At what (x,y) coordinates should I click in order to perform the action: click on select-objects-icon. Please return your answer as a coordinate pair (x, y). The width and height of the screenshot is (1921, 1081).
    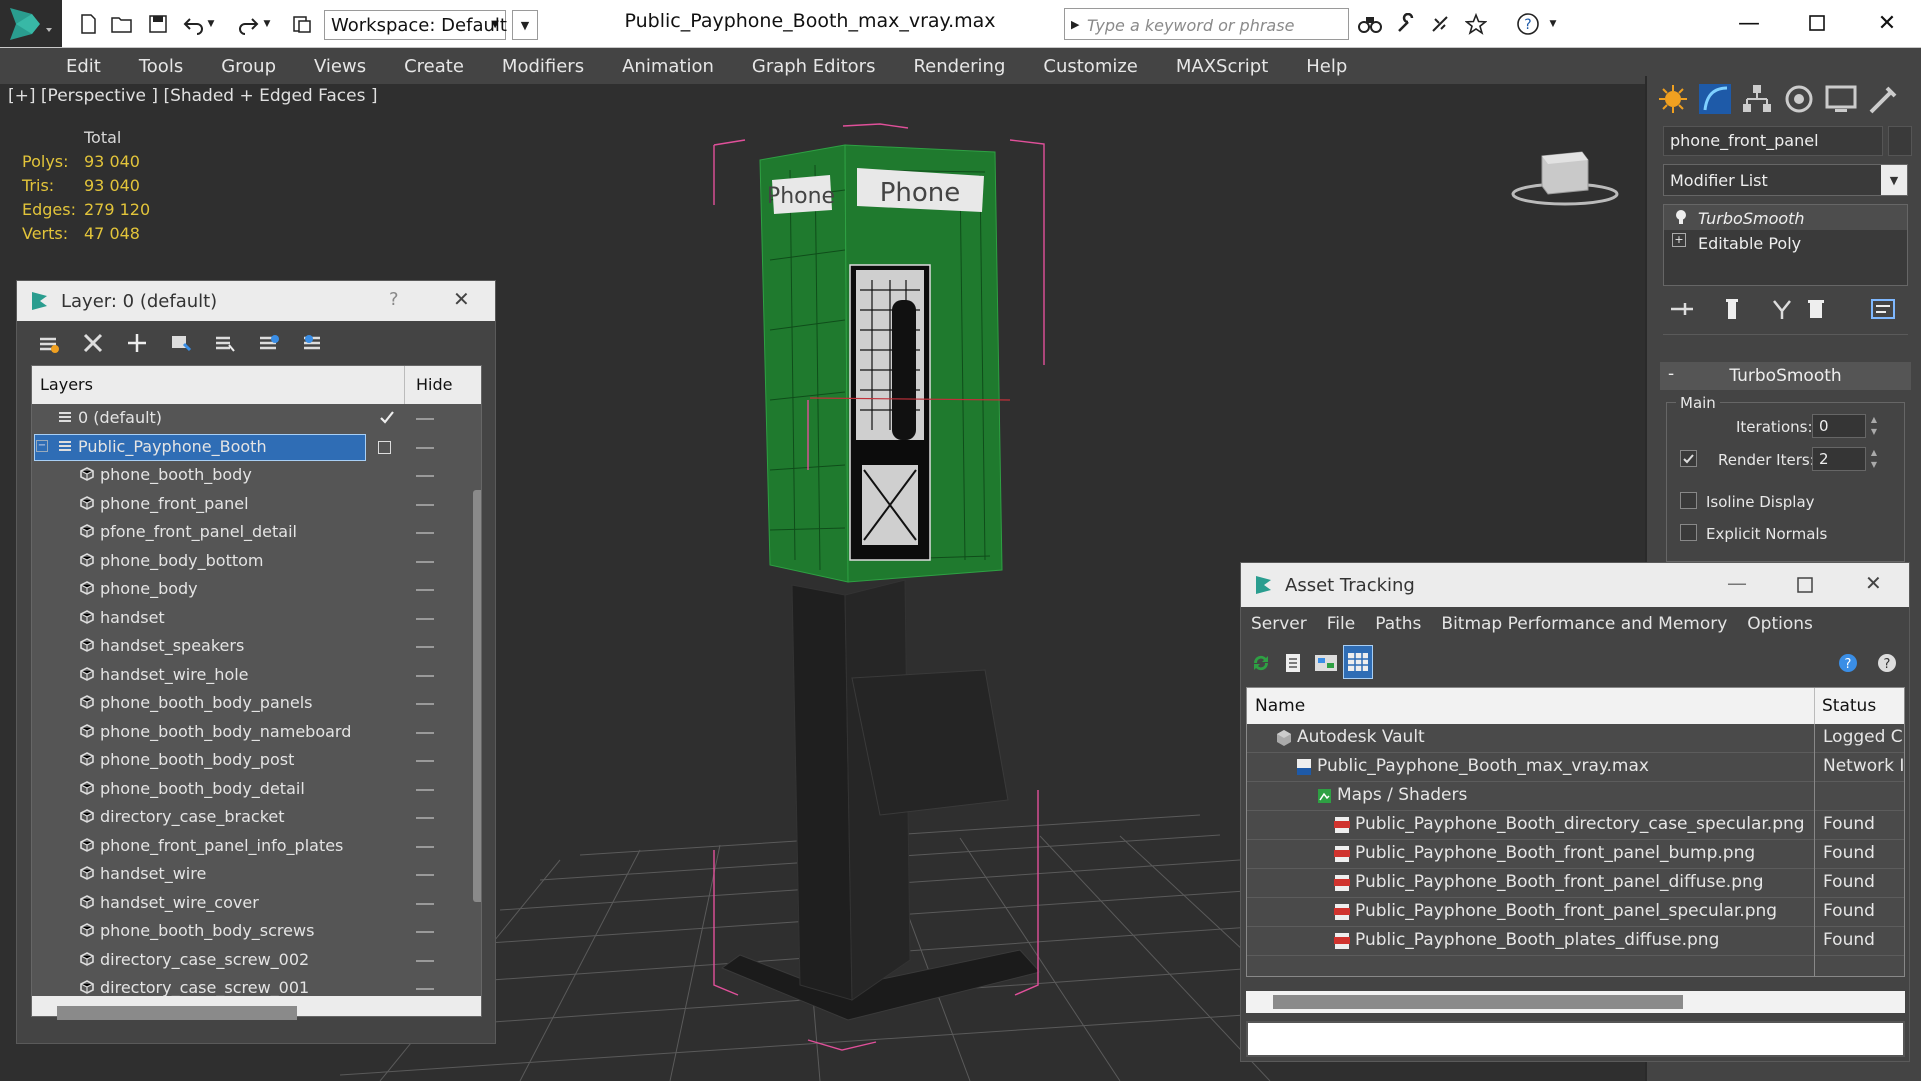
    Looking at the image, I should click on (181, 343).